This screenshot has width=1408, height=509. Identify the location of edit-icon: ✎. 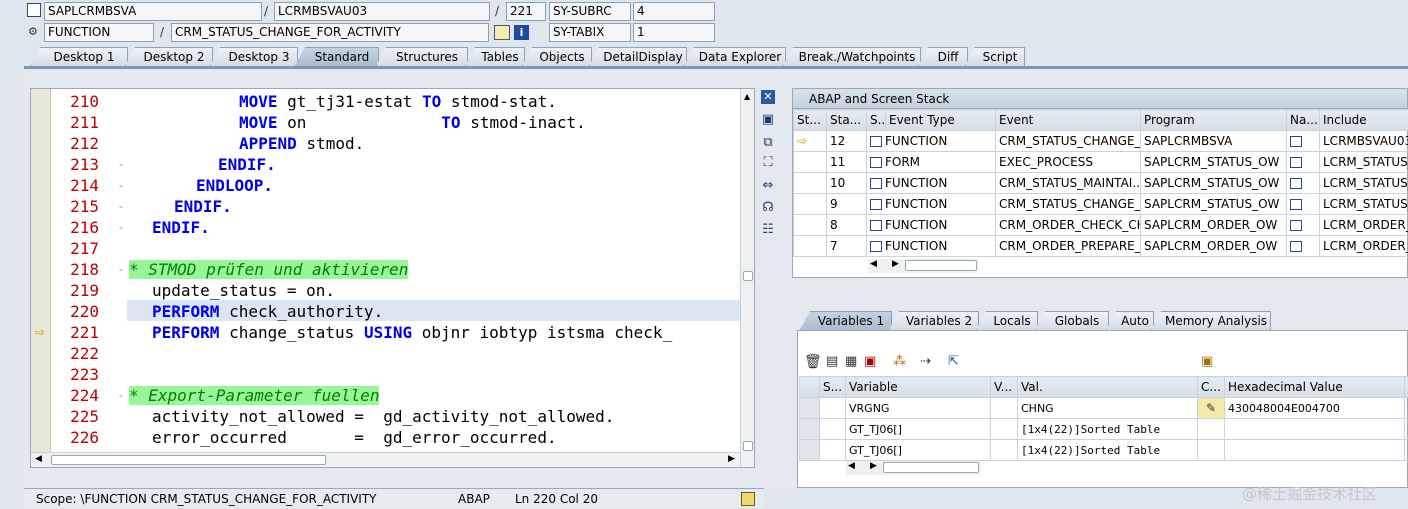
(1211, 408).